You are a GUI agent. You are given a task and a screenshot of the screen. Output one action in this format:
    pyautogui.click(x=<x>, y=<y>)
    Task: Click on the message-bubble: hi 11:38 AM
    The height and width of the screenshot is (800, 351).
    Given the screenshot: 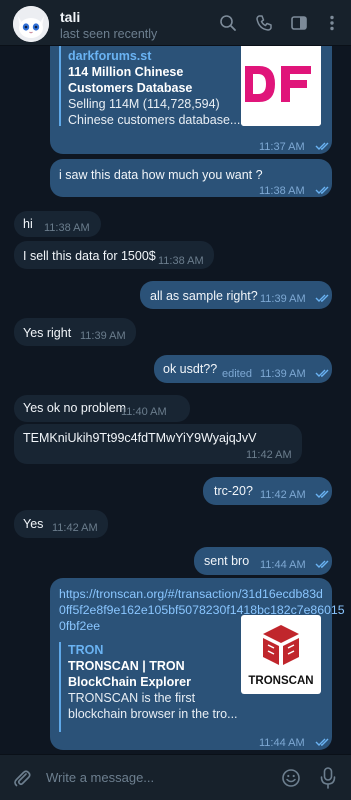 What is the action you would take?
    pyautogui.click(x=57, y=224)
    